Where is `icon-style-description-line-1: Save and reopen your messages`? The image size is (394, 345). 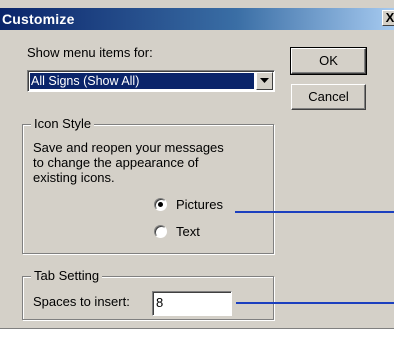 icon-style-description-line-1: Save and reopen your messages is located at coordinates (128, 147).